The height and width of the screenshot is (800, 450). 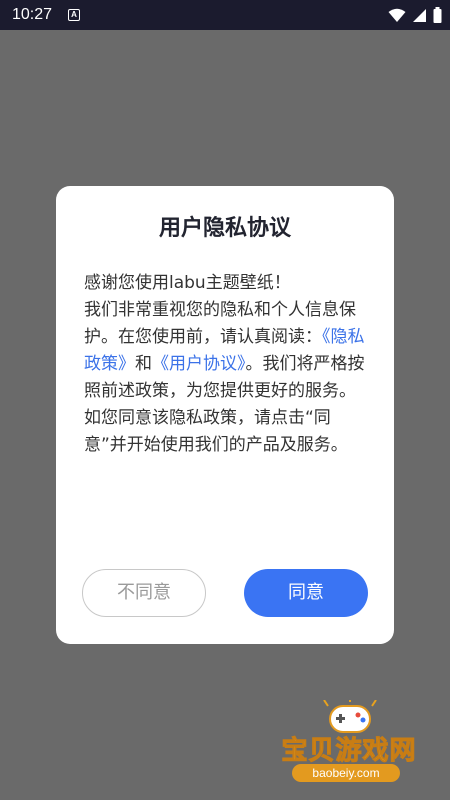 I want to click on status-time: 10:27, so click(x=32, y=14).